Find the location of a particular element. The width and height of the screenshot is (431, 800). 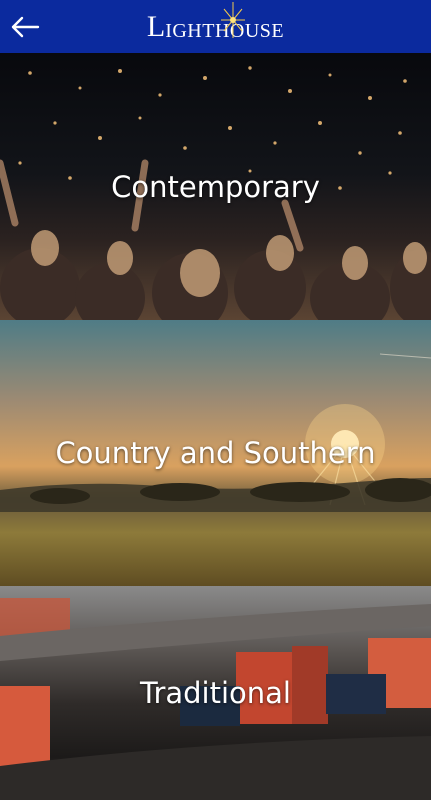

tile-label-contemporary: Contemporary is located at coordinates (215, 186).